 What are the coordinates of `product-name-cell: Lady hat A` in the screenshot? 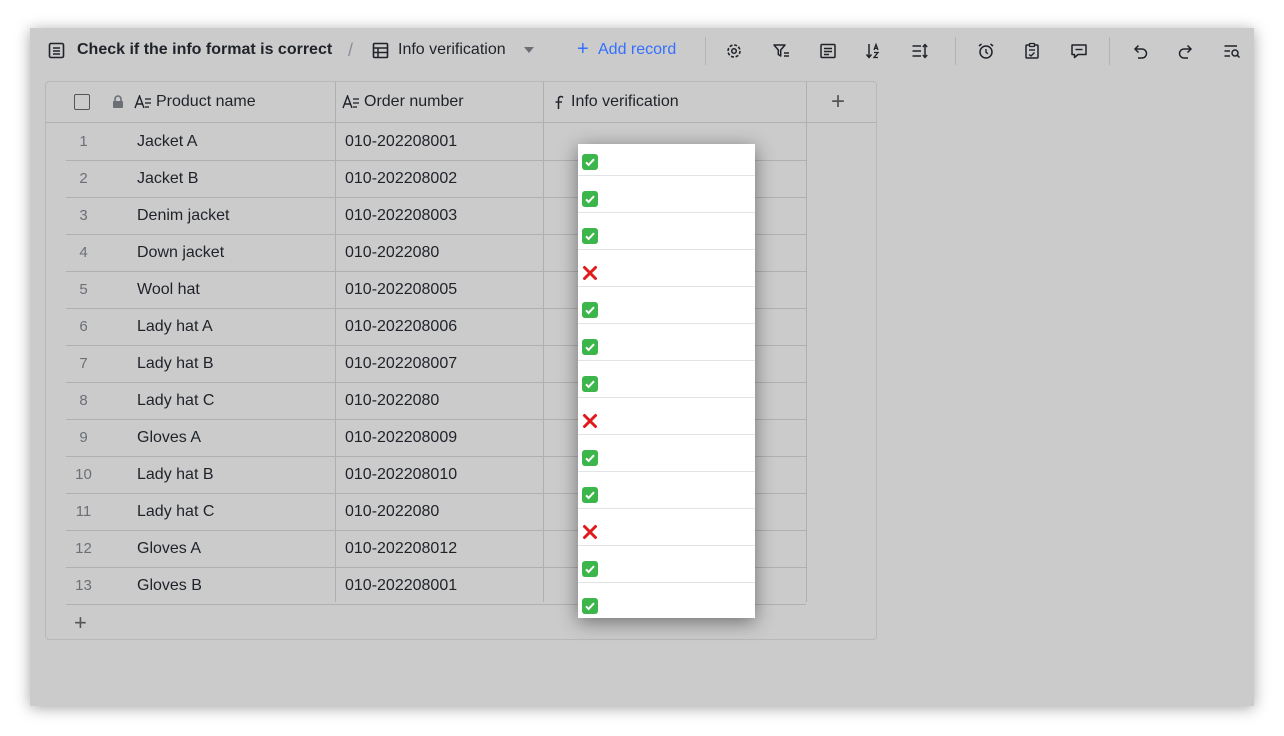 It's located at (175, 326).